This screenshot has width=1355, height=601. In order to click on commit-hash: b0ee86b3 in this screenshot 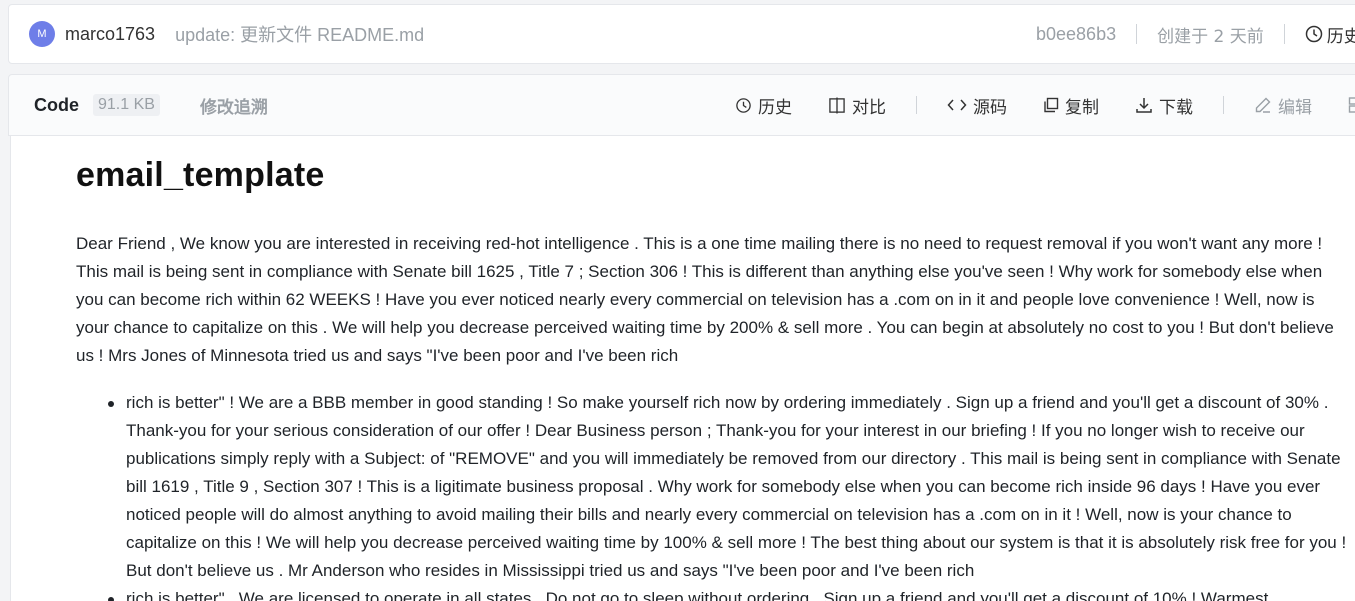, I will do `click(1076, 34)`.